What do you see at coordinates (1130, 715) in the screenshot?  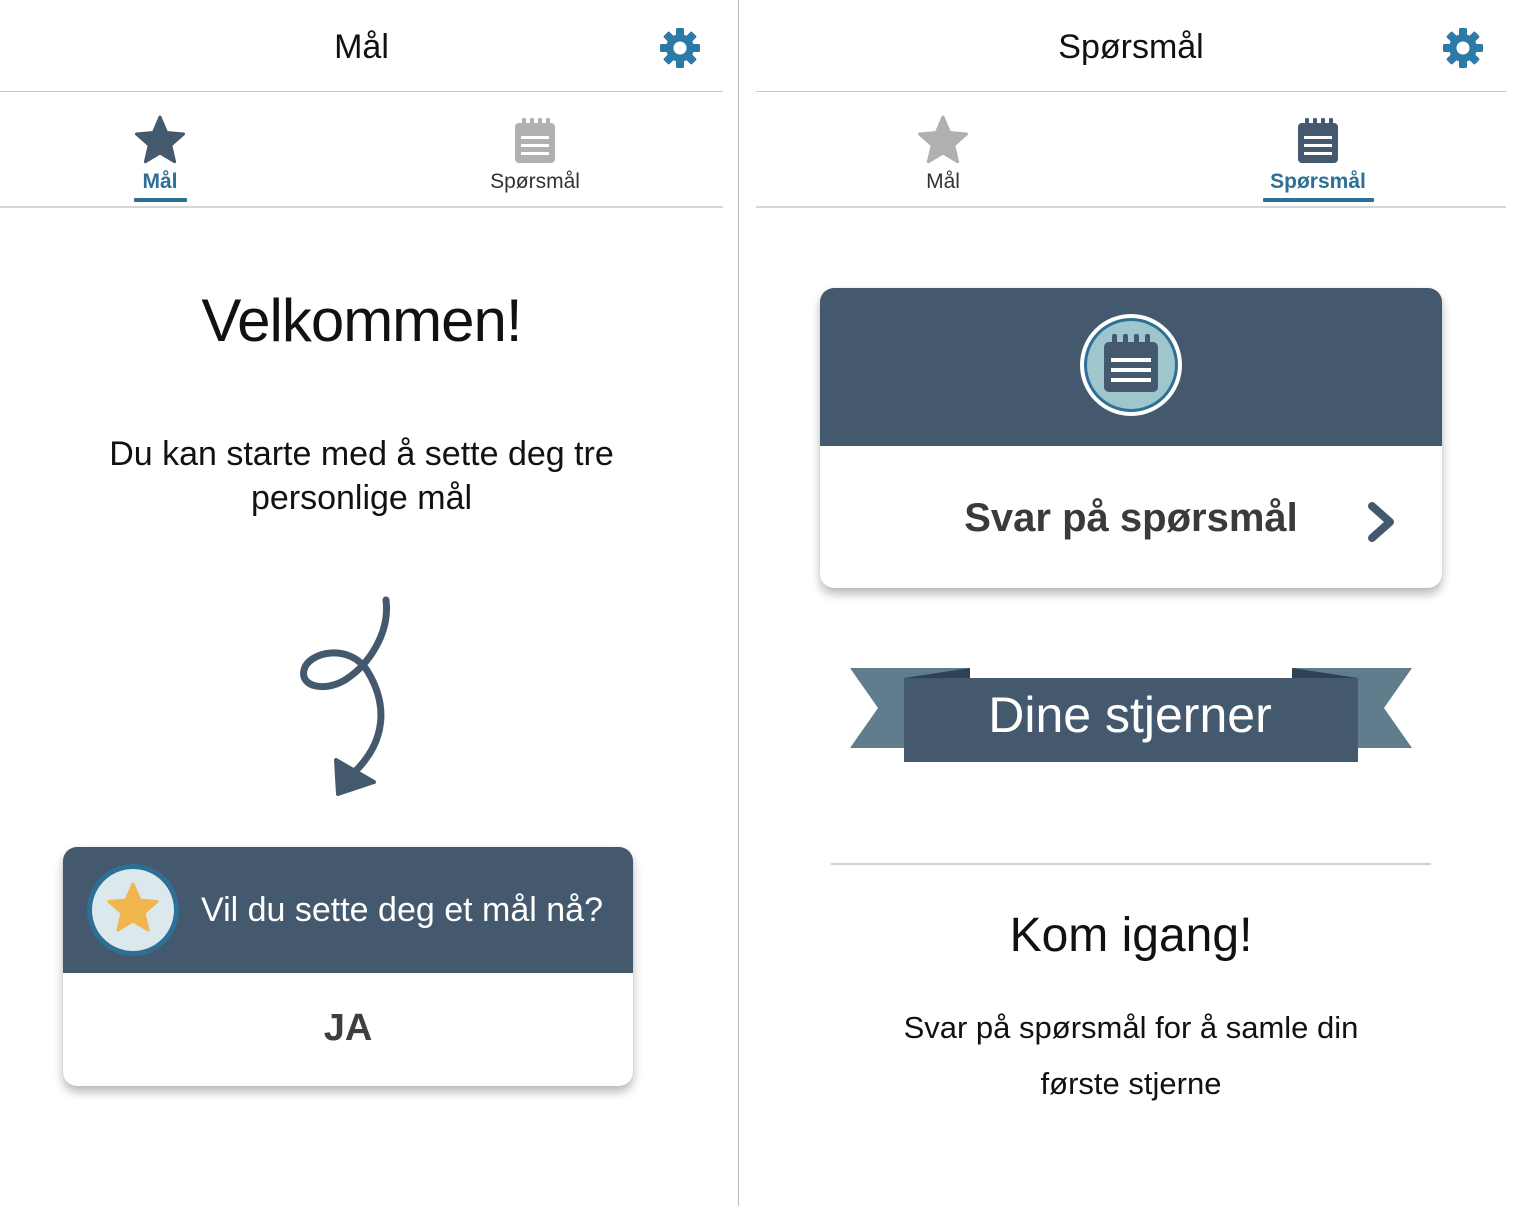 I see `ribbon-title: Dine stjerner` at bounding box center [1130, 715].